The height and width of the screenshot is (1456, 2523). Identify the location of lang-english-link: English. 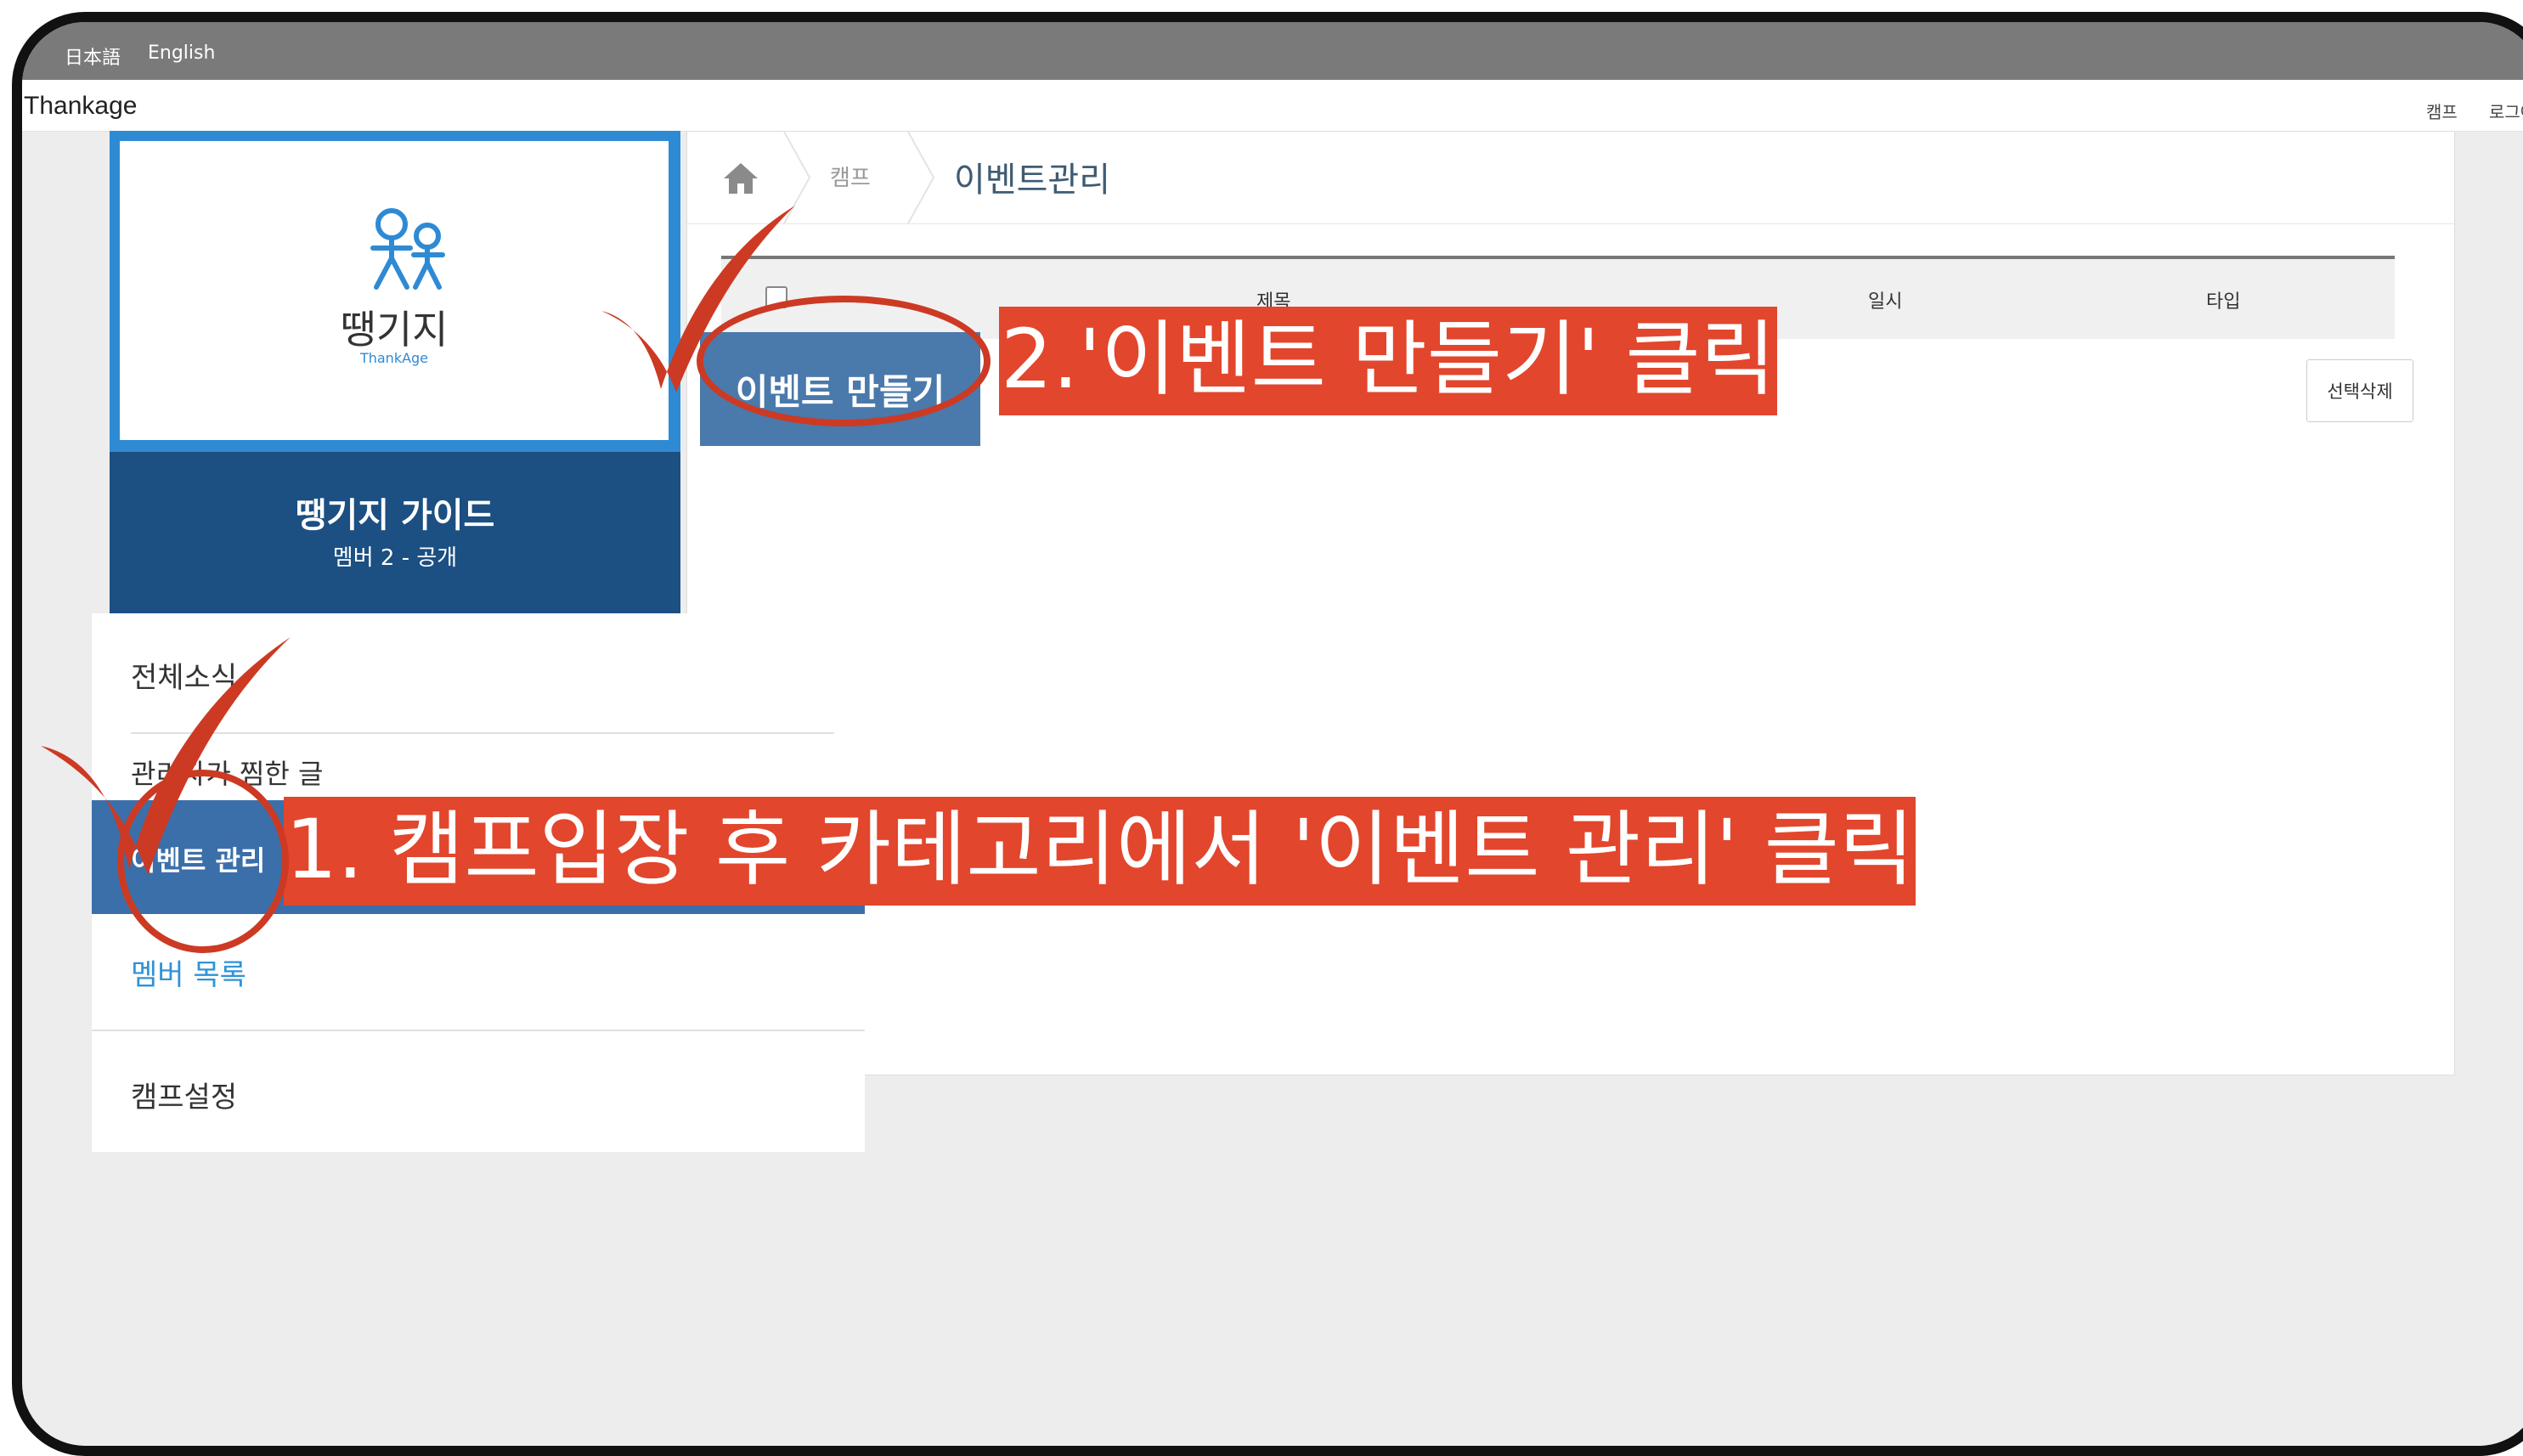
(182, 53).